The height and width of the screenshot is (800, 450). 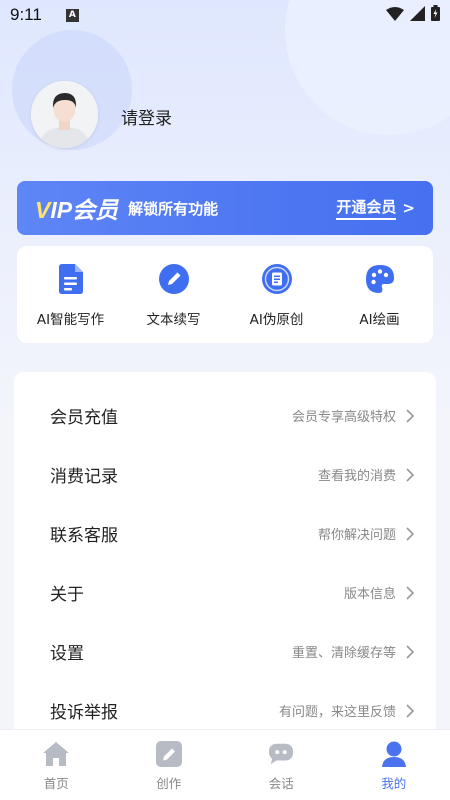 What do you see at coordinates (435, 15) in the screenshot?
I see `battery-icon` at bounding box center [435, 15].